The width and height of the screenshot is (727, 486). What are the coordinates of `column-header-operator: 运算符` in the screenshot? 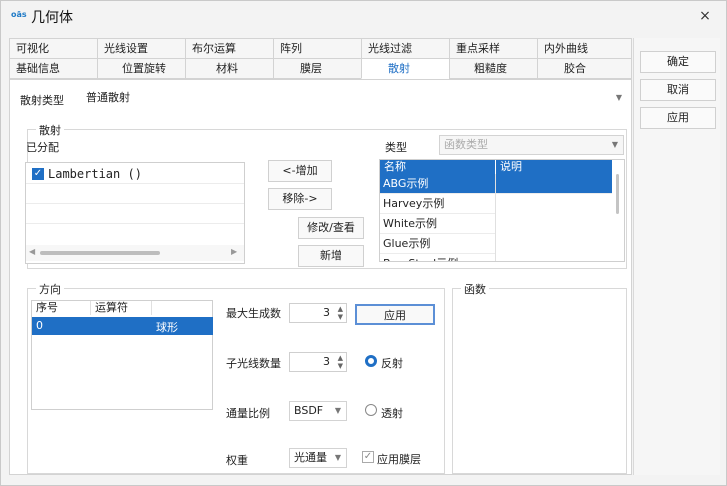 It's located at (121, 308).